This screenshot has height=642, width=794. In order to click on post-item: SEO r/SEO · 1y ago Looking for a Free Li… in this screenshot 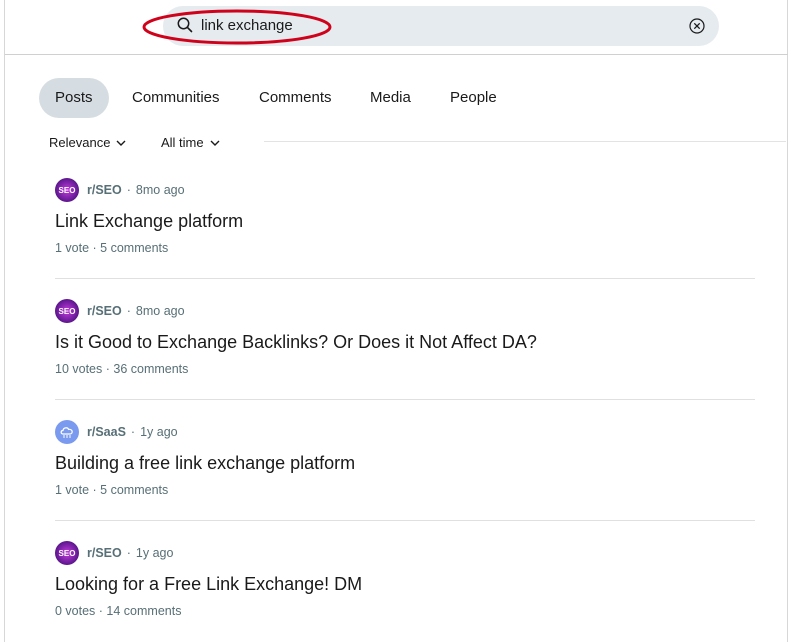, I will do `click(405, 579)`.